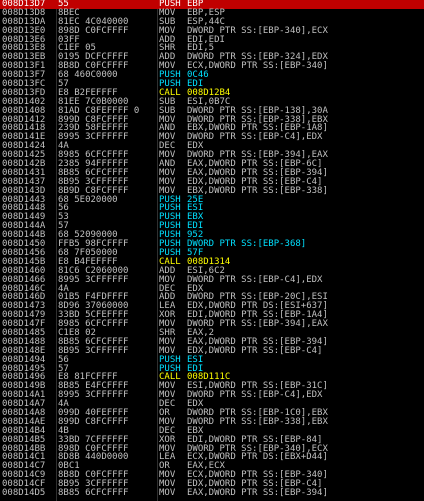 The height and width of the screenshot is (501, 424). What do you see at coordinates (257, 421) in the screenshot?
I see `instruction-operands: DWORD PTR SS:[EBP-338],EBX` at bounding box center [257, 421].